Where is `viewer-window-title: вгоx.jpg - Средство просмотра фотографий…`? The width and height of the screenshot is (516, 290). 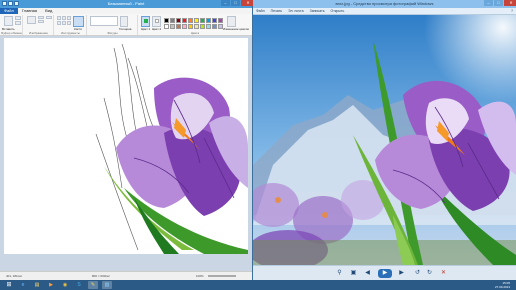 viewer-window-title: вгоx.jpg - Средство просмотра фотографий… is located at coordinates (384, 3).